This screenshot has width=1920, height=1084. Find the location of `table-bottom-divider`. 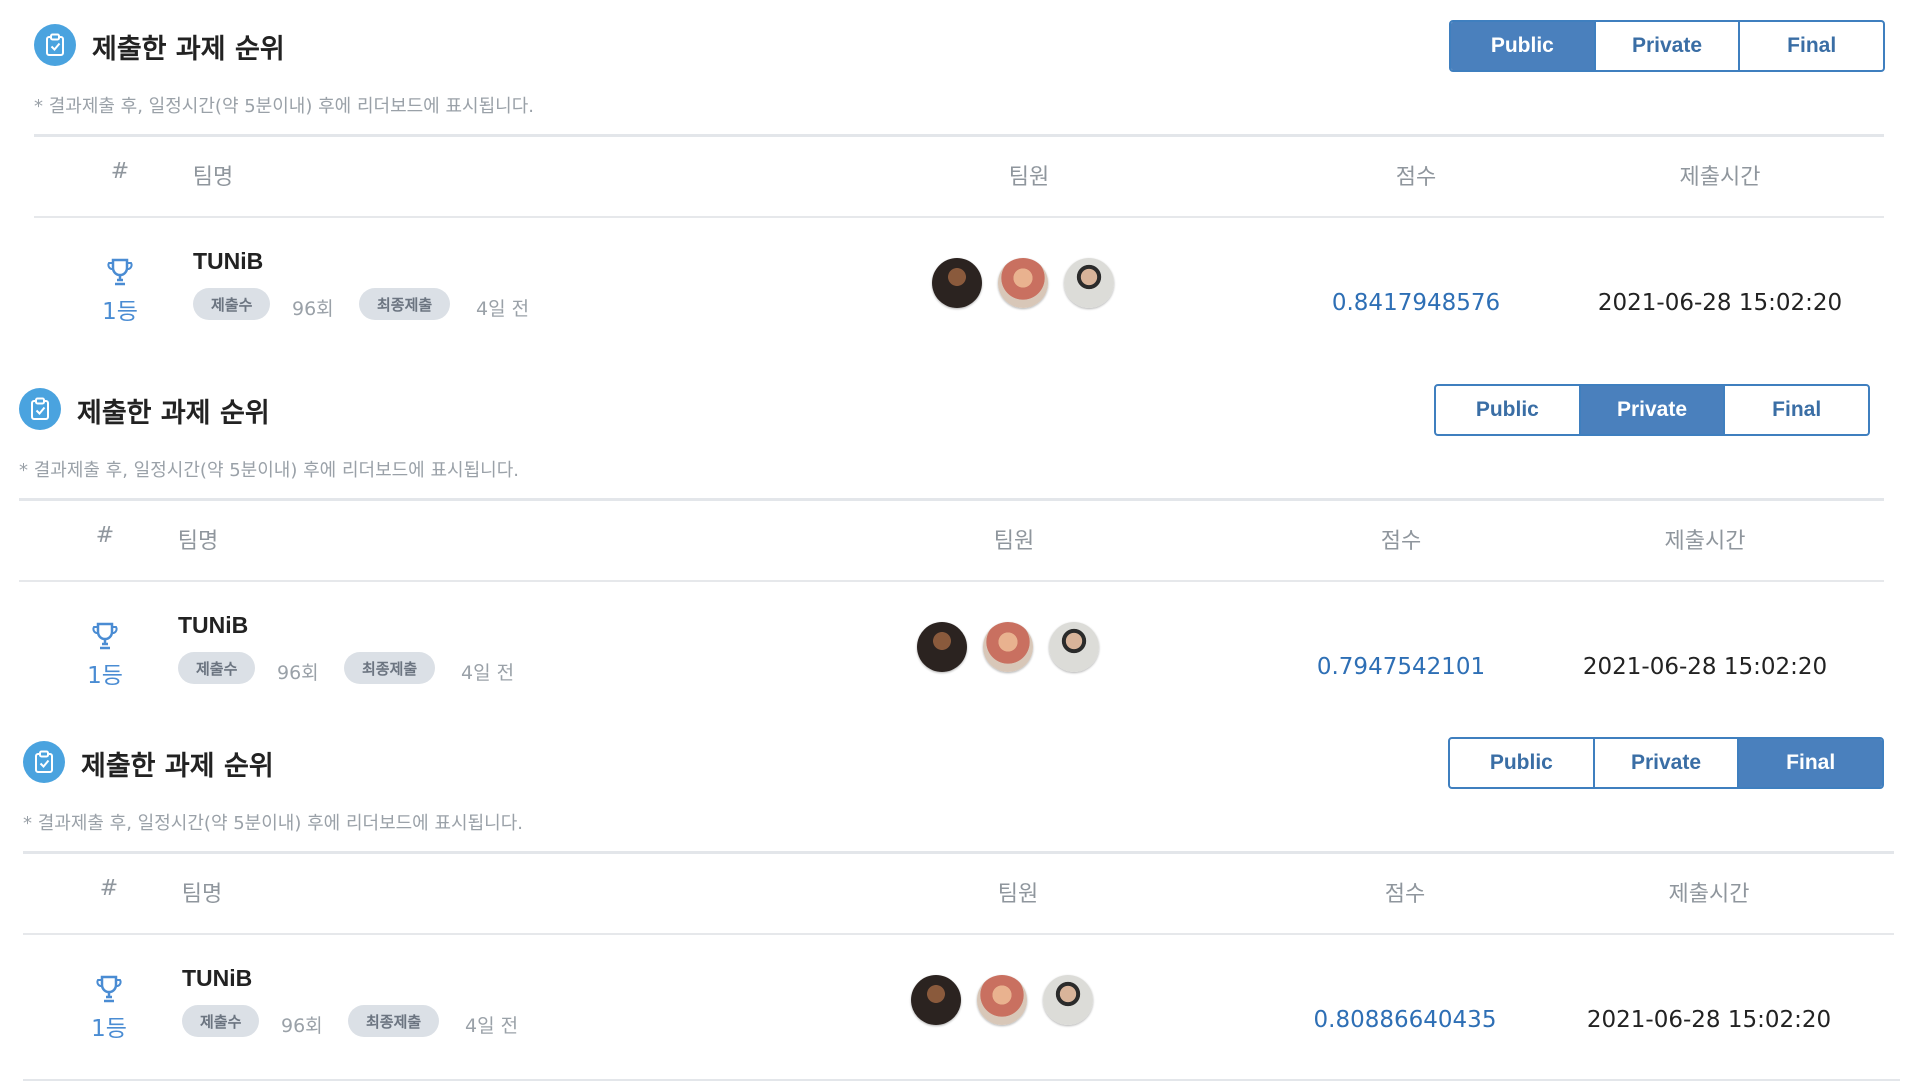

table-bottom-divider is located at coordinates (961, 1080).